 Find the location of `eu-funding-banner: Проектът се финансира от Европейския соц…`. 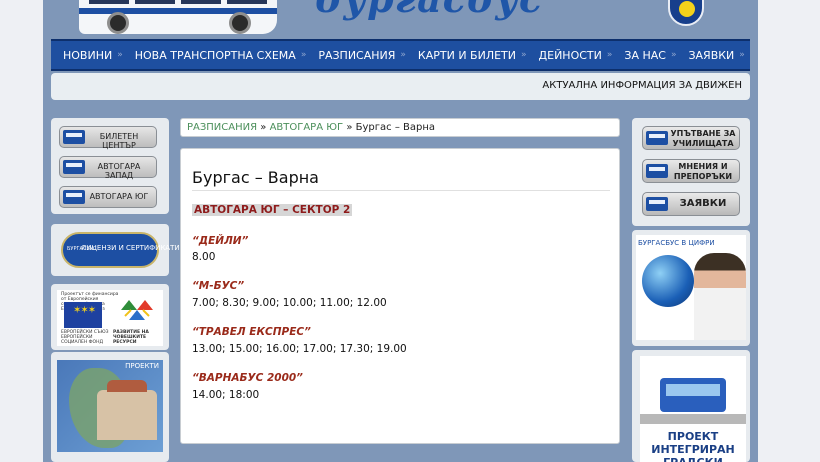

eu-funding-banner: Проектът се финансира от Европейския соц… is located at coordinates (110, 318).